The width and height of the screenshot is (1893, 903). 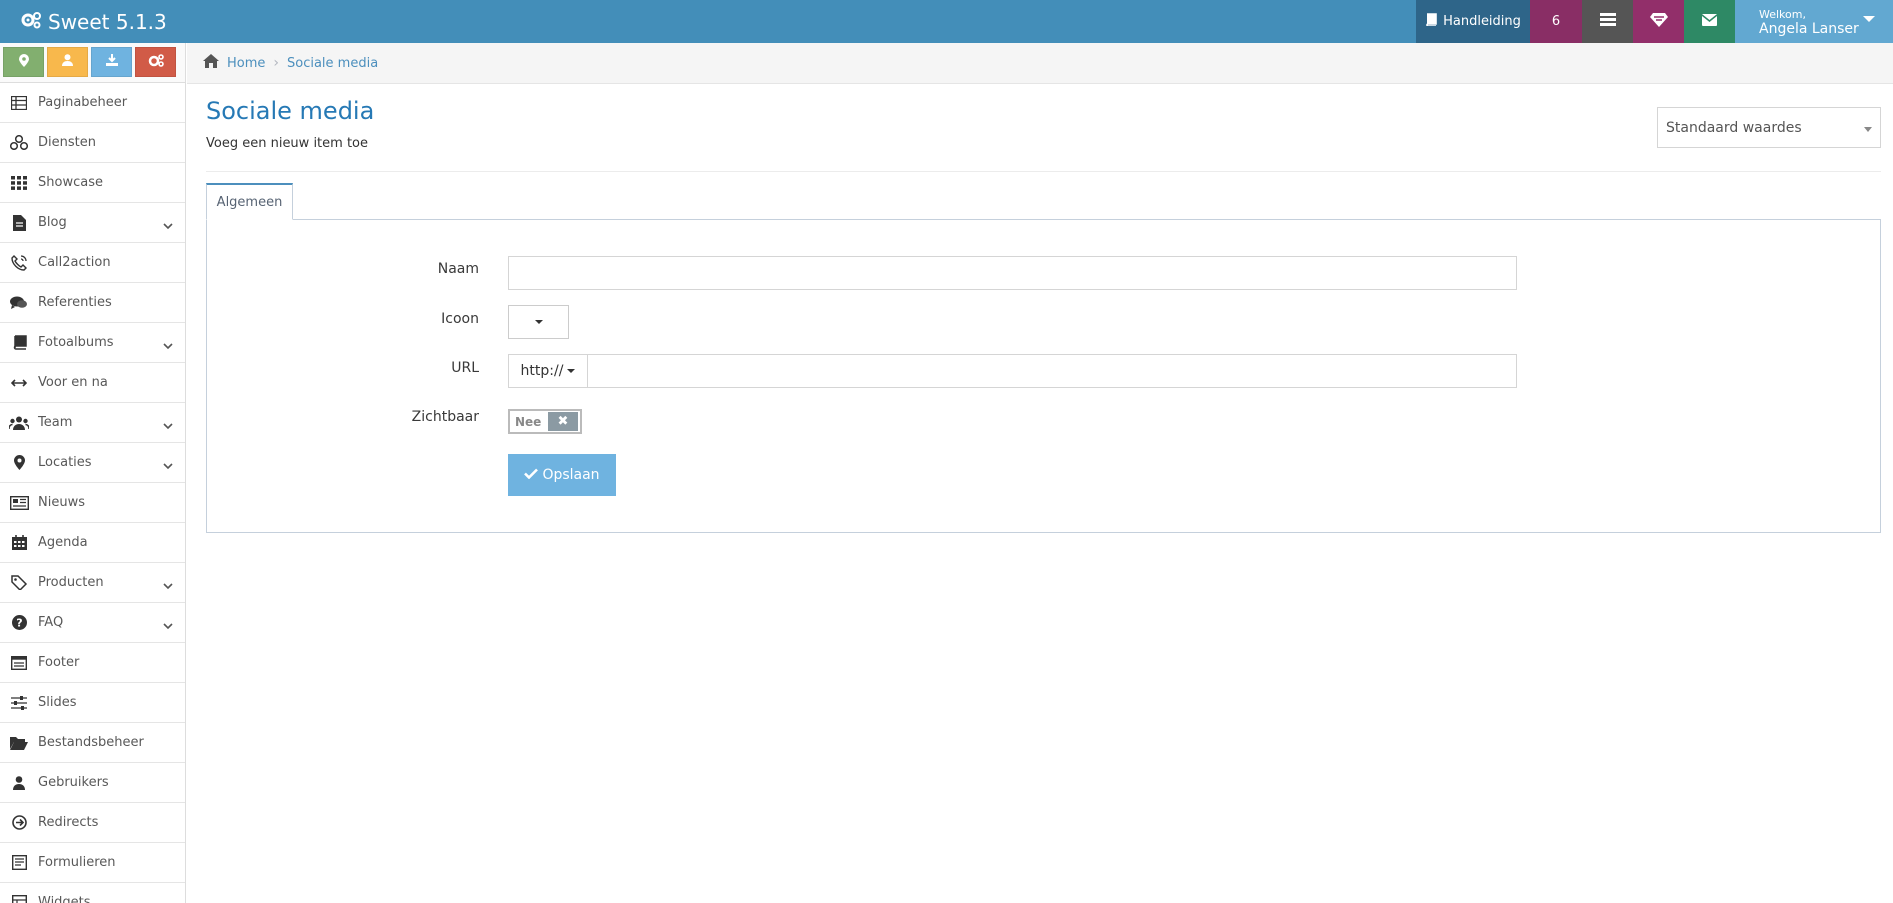 I want to click on breadcrumb-current-link: Sociale media, so click(x=332, y=63).